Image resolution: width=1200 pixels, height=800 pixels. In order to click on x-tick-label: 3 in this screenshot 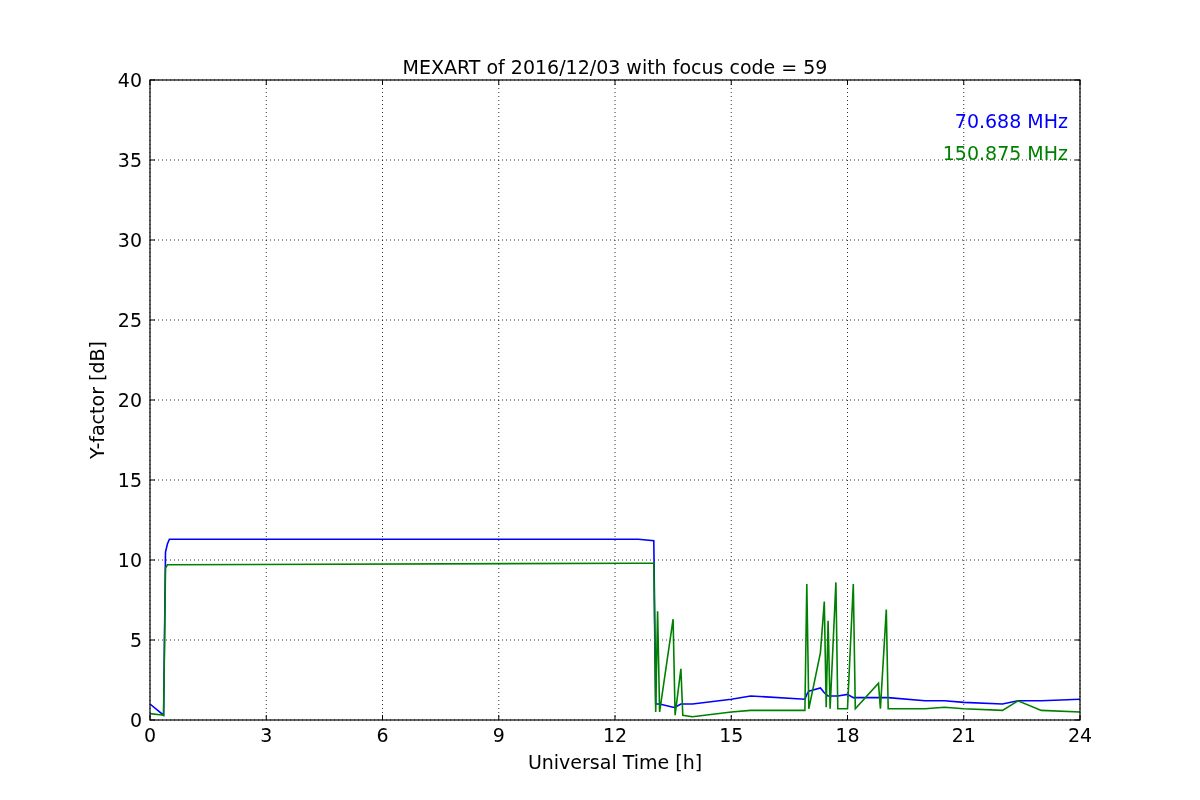, I will do `click(266, 735)`.